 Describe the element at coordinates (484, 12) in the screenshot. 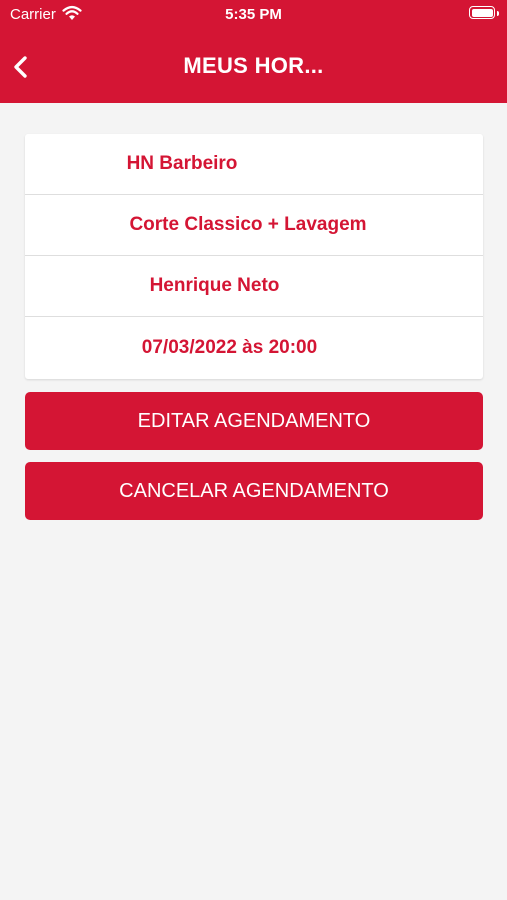

I see `battery-icon` at that location.